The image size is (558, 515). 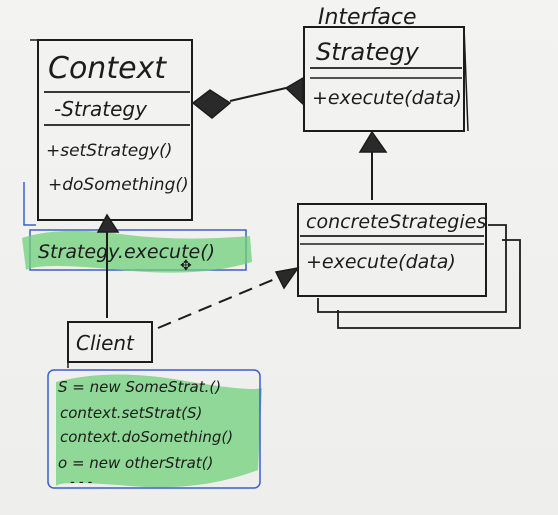 I want to click on realization-arrow, so click(x=373, y=165).